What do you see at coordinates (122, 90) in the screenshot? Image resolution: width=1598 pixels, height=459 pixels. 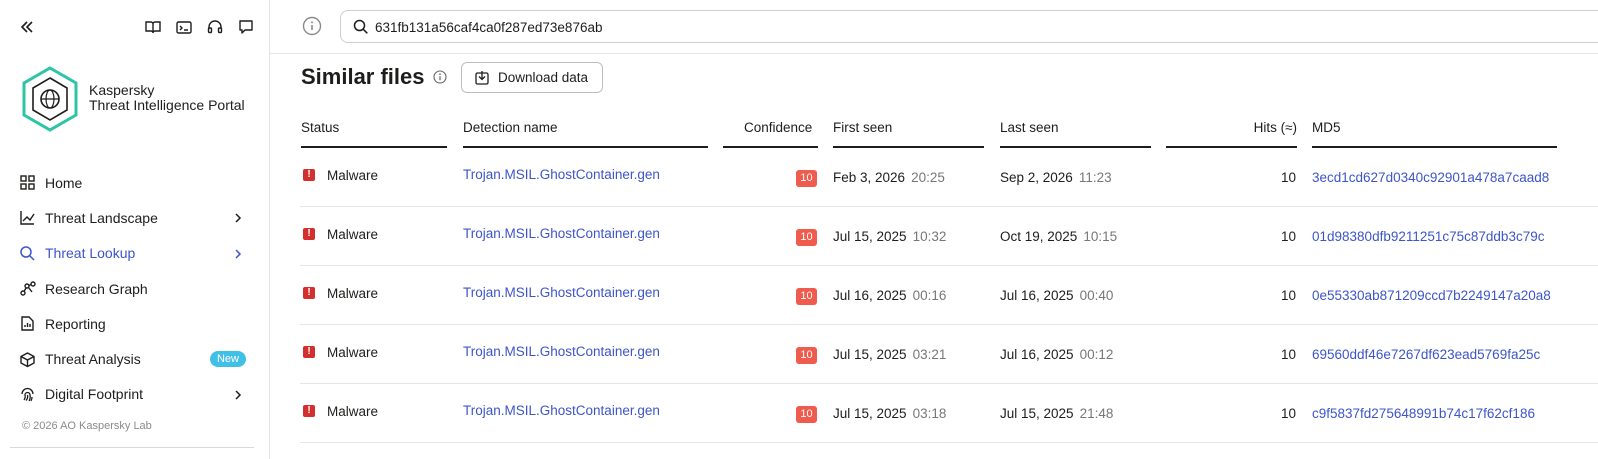 I see `brand-line1: Kaspersky` at bounding box center [122, 90].